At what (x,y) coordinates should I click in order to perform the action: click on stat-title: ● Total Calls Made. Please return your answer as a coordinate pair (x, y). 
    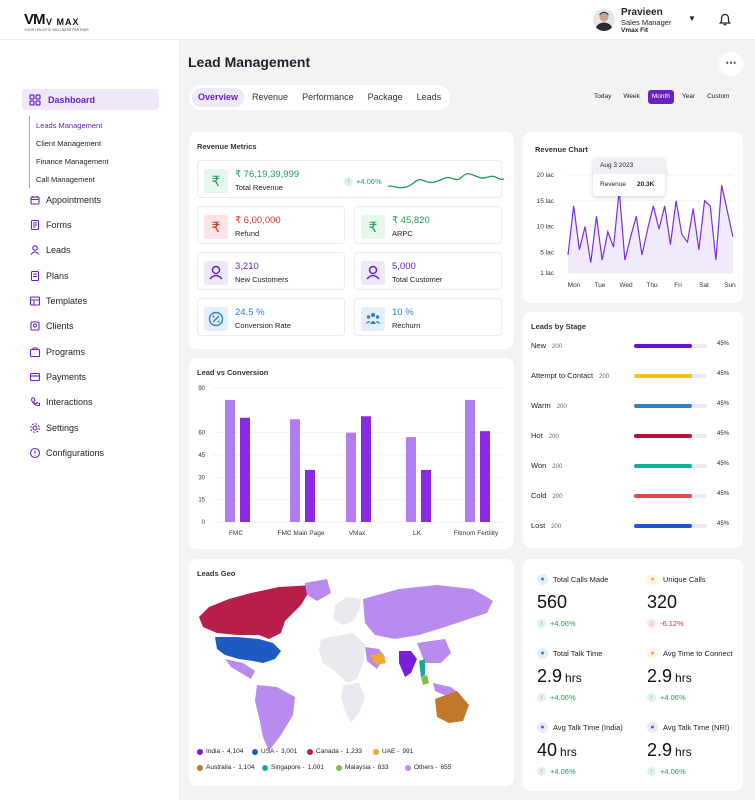
    Looking at the image, I should click on (572, 579).